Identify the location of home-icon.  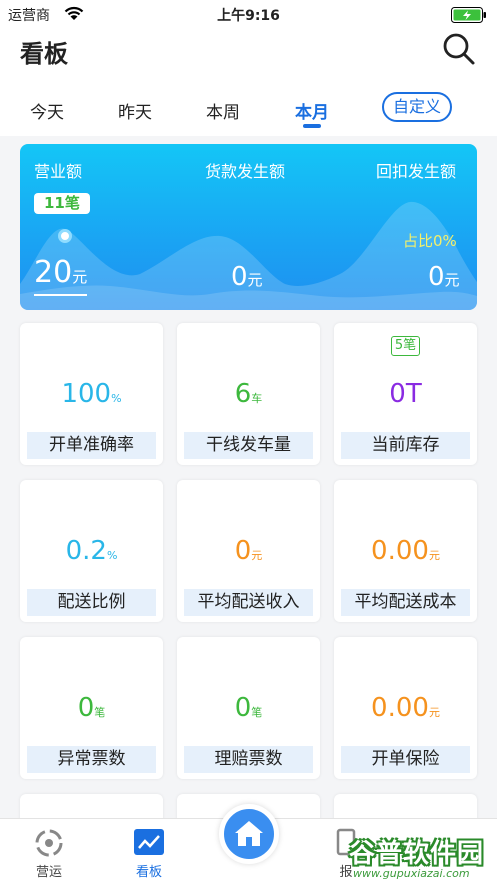
(249, 833).